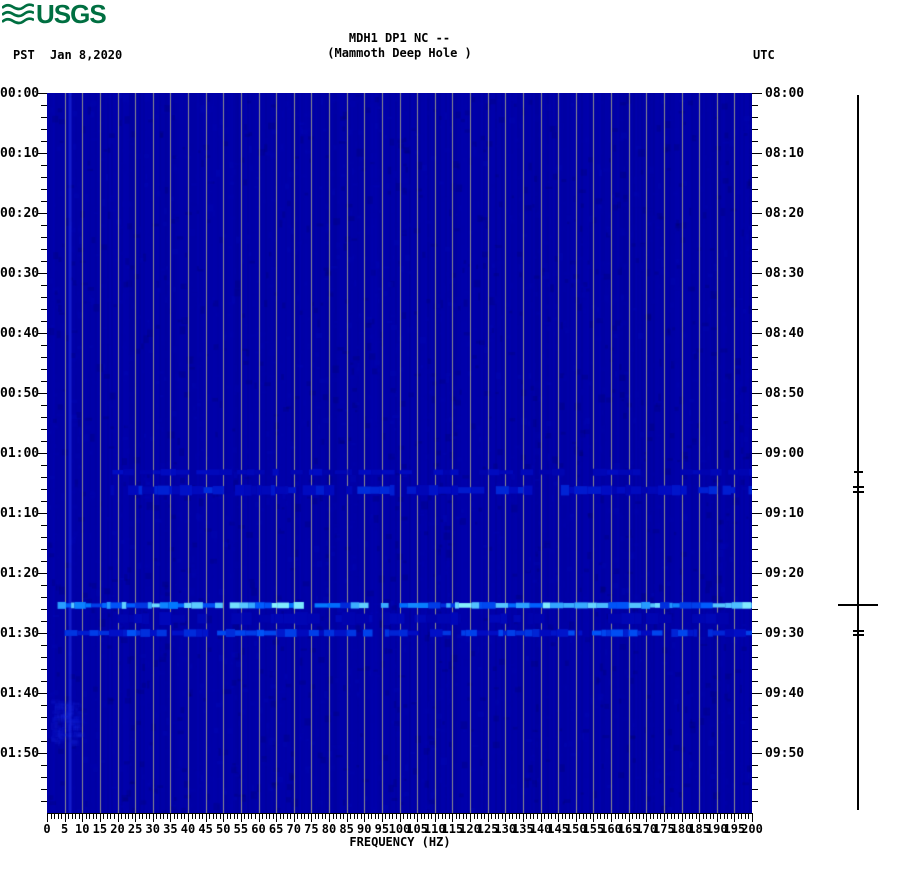 This screenshot has width=902, height=892. What do you see at coordinates (20, 753) in the screenshot?
I see `time-label-left: 01:50` at bounding box center [20, 753].